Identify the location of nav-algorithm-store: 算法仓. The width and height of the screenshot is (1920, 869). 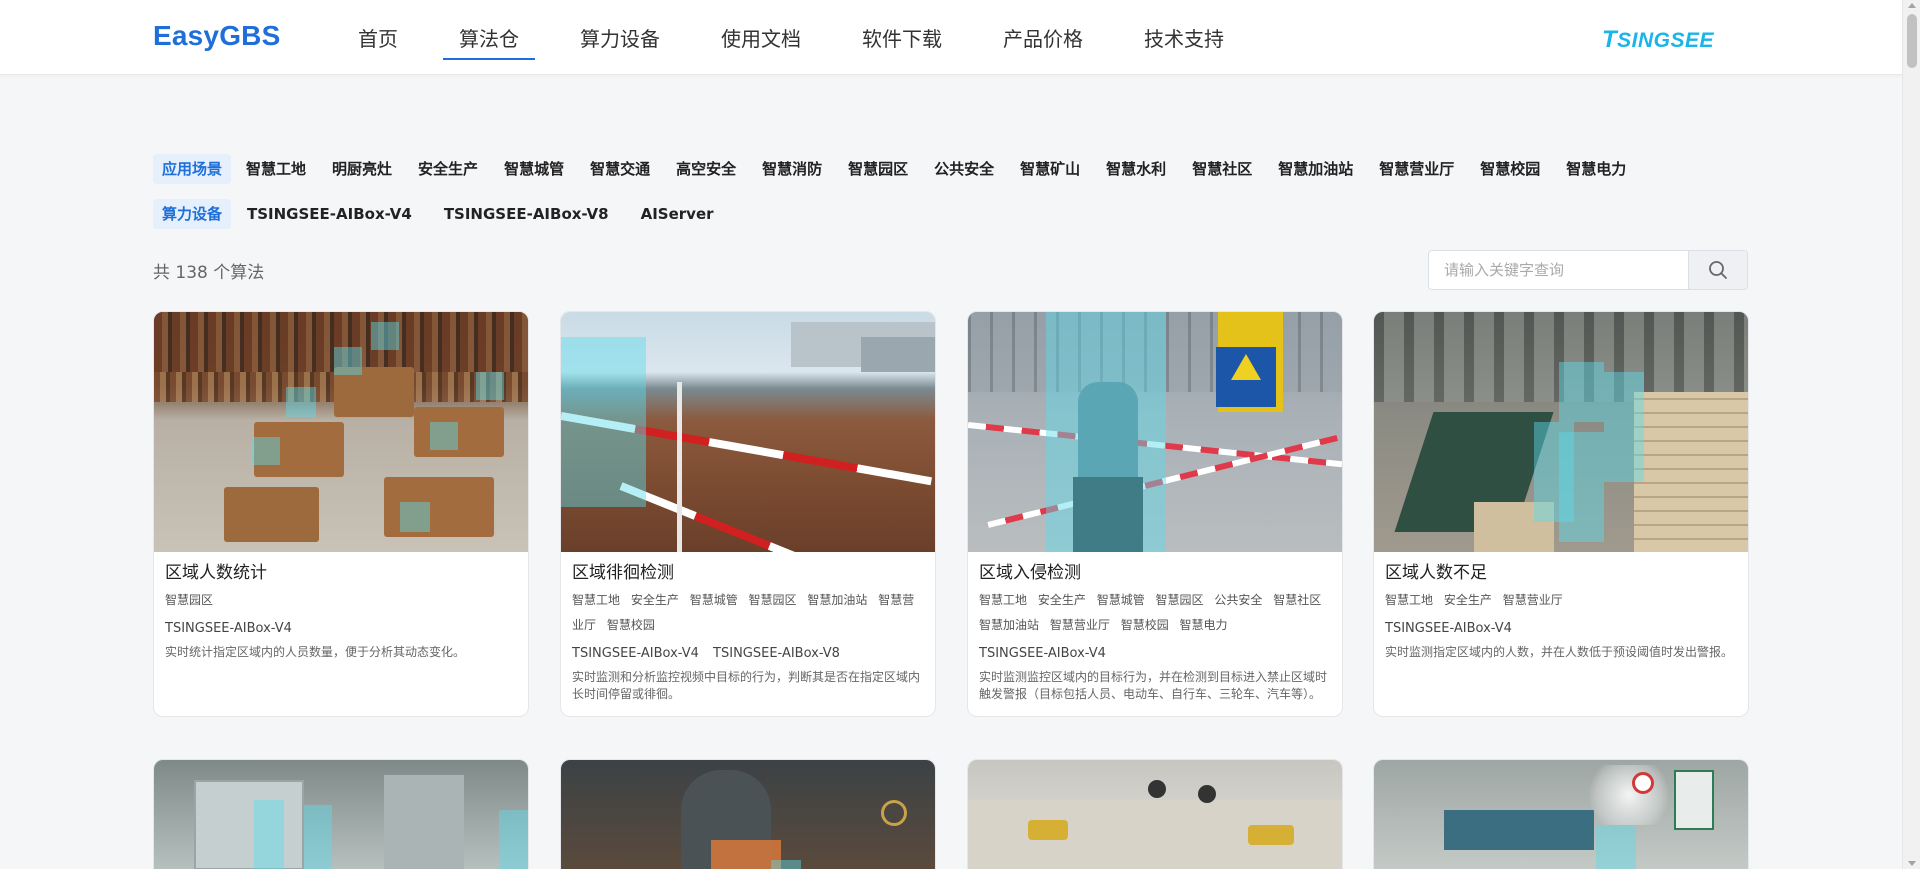
(489, 37).